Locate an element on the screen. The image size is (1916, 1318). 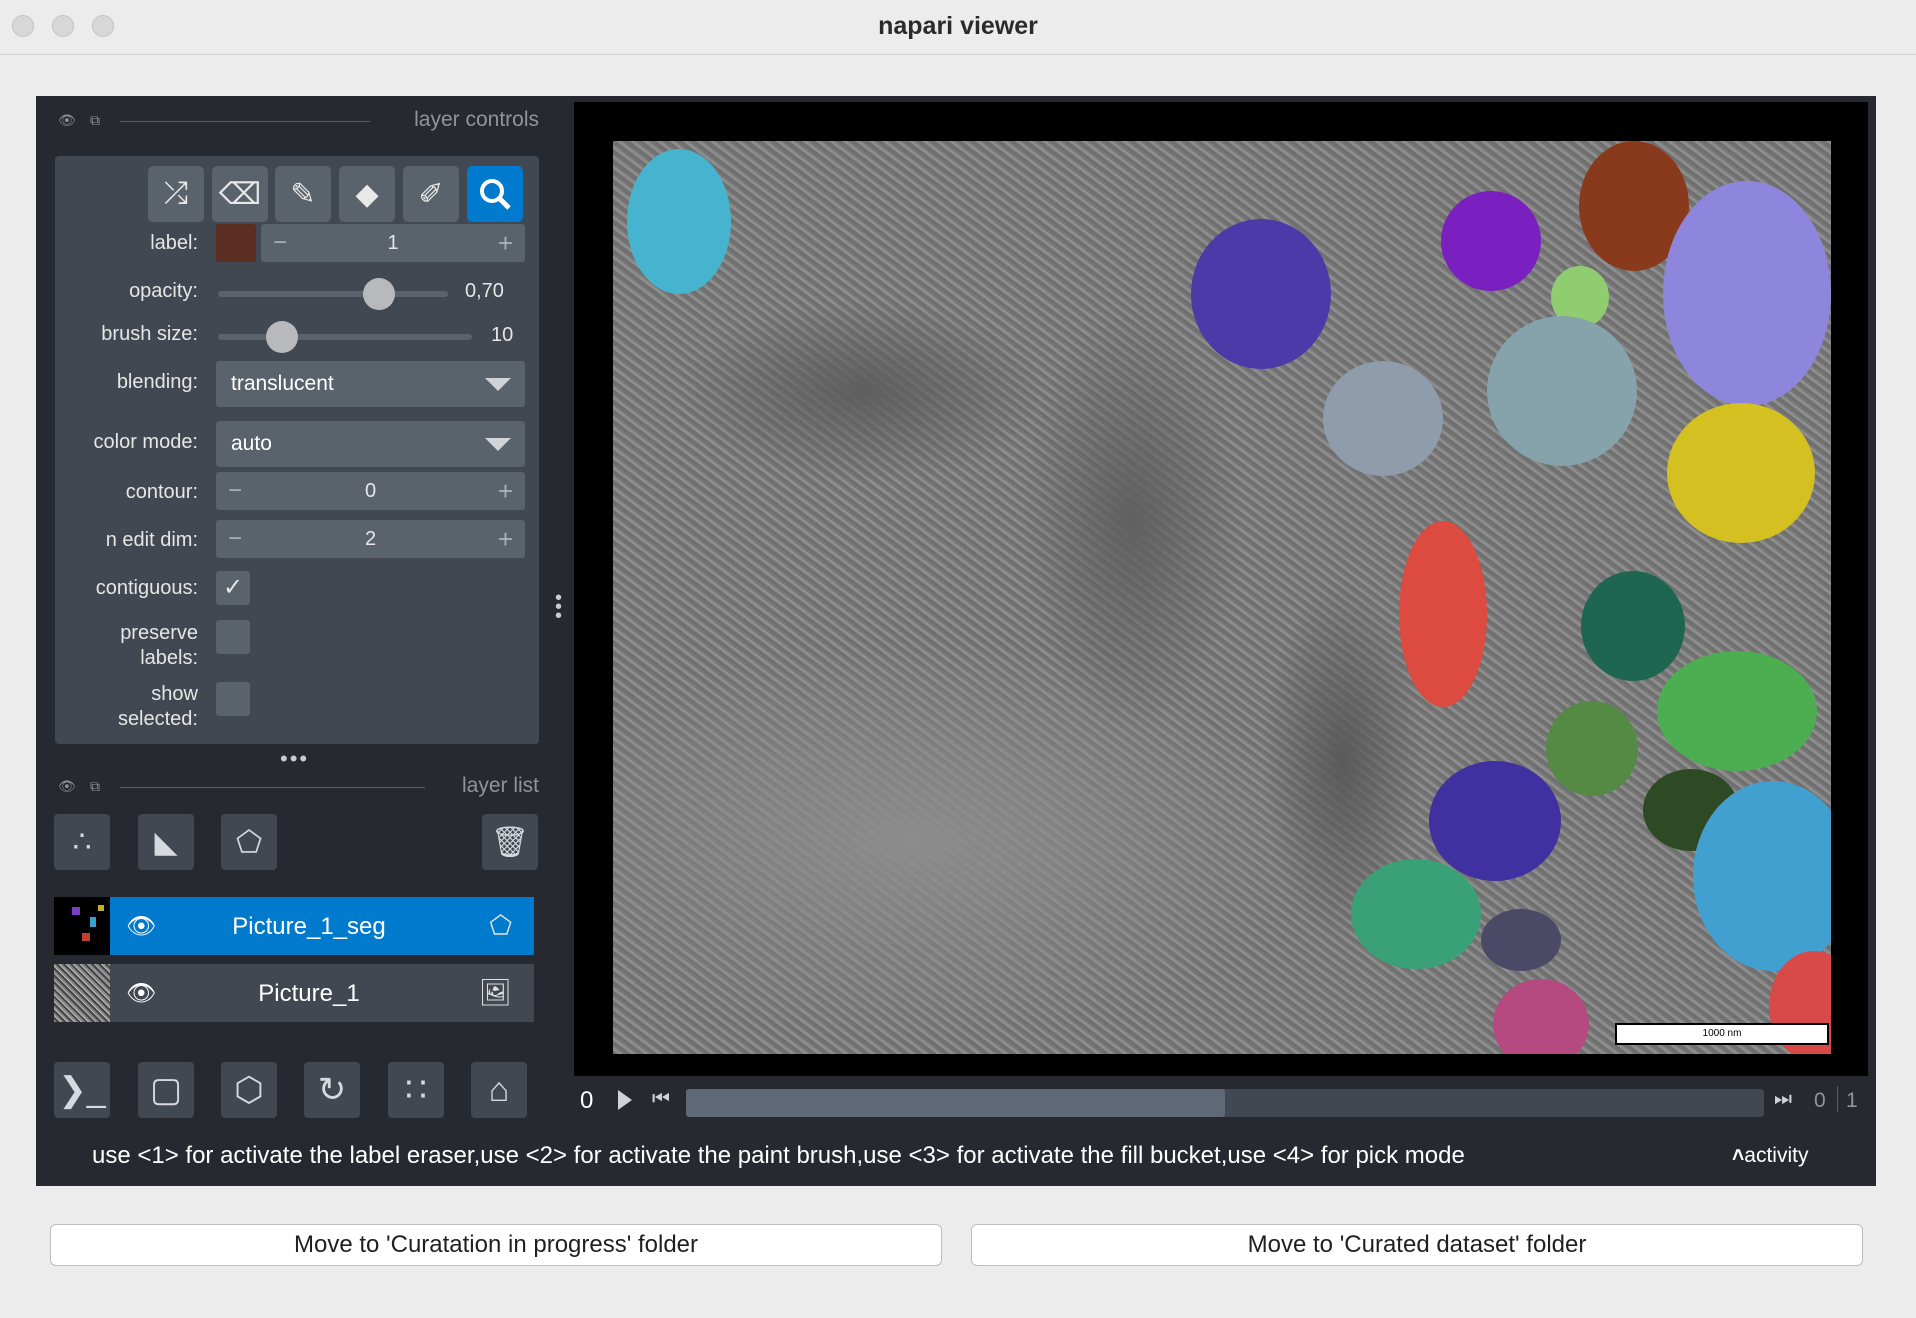
contour-spinbox: − 0 + is located at coordinates (370, 491).